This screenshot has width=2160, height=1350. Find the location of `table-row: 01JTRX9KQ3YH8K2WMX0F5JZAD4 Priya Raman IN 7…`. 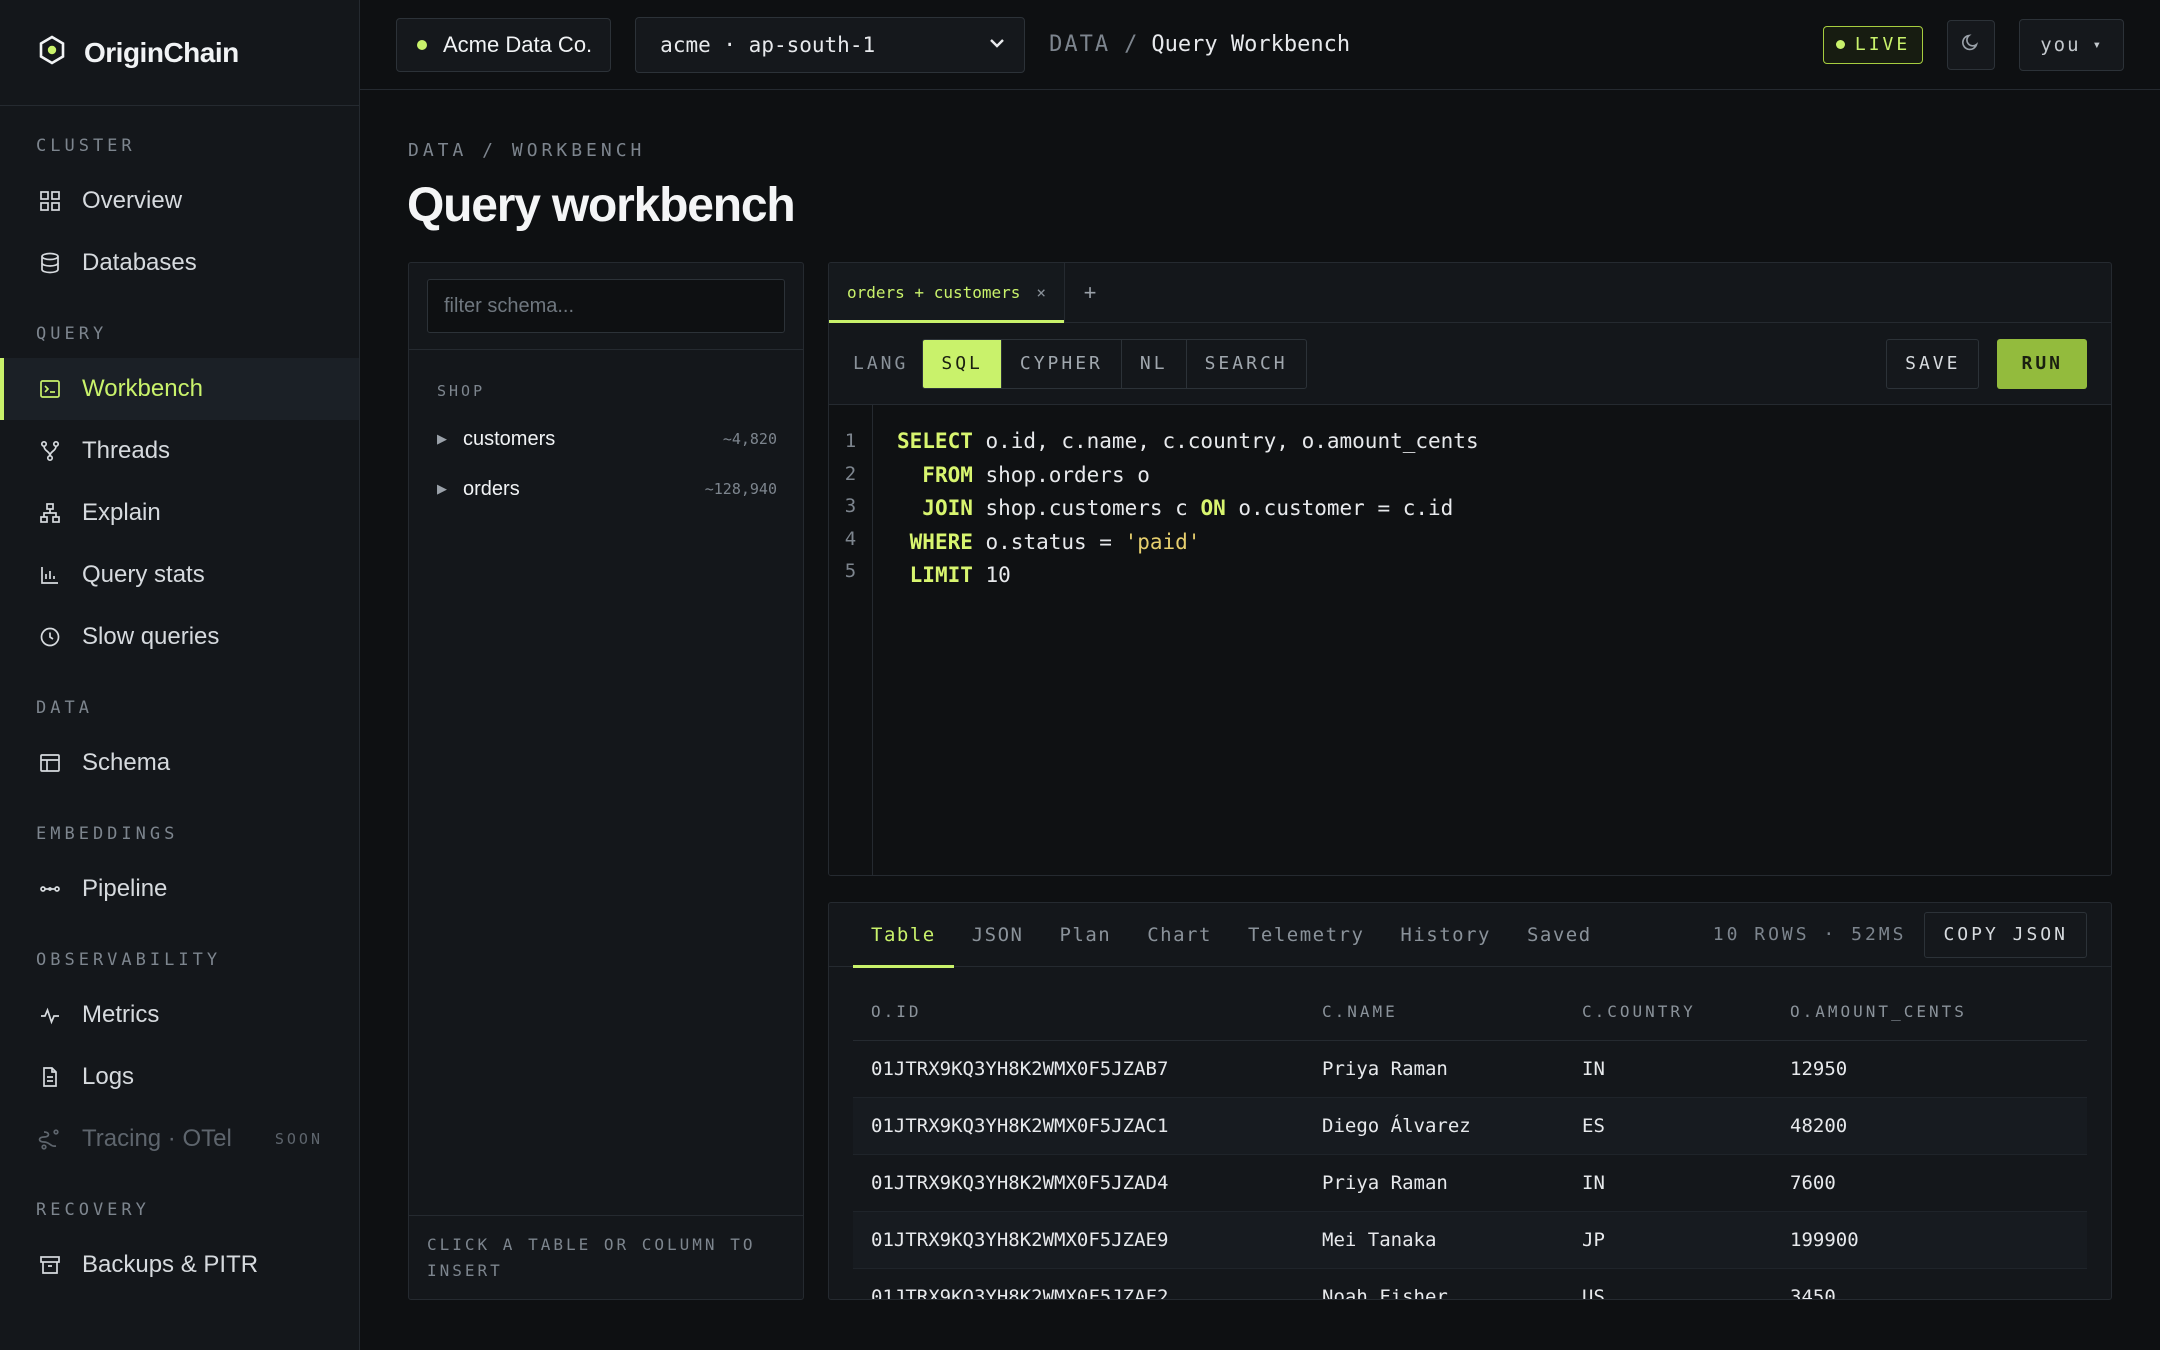

table-row: 01JTRX9KQ3YH8K2WMX0F5JZAD4 Priya Raman IN 7… is located at coordinates (1470, 1183).